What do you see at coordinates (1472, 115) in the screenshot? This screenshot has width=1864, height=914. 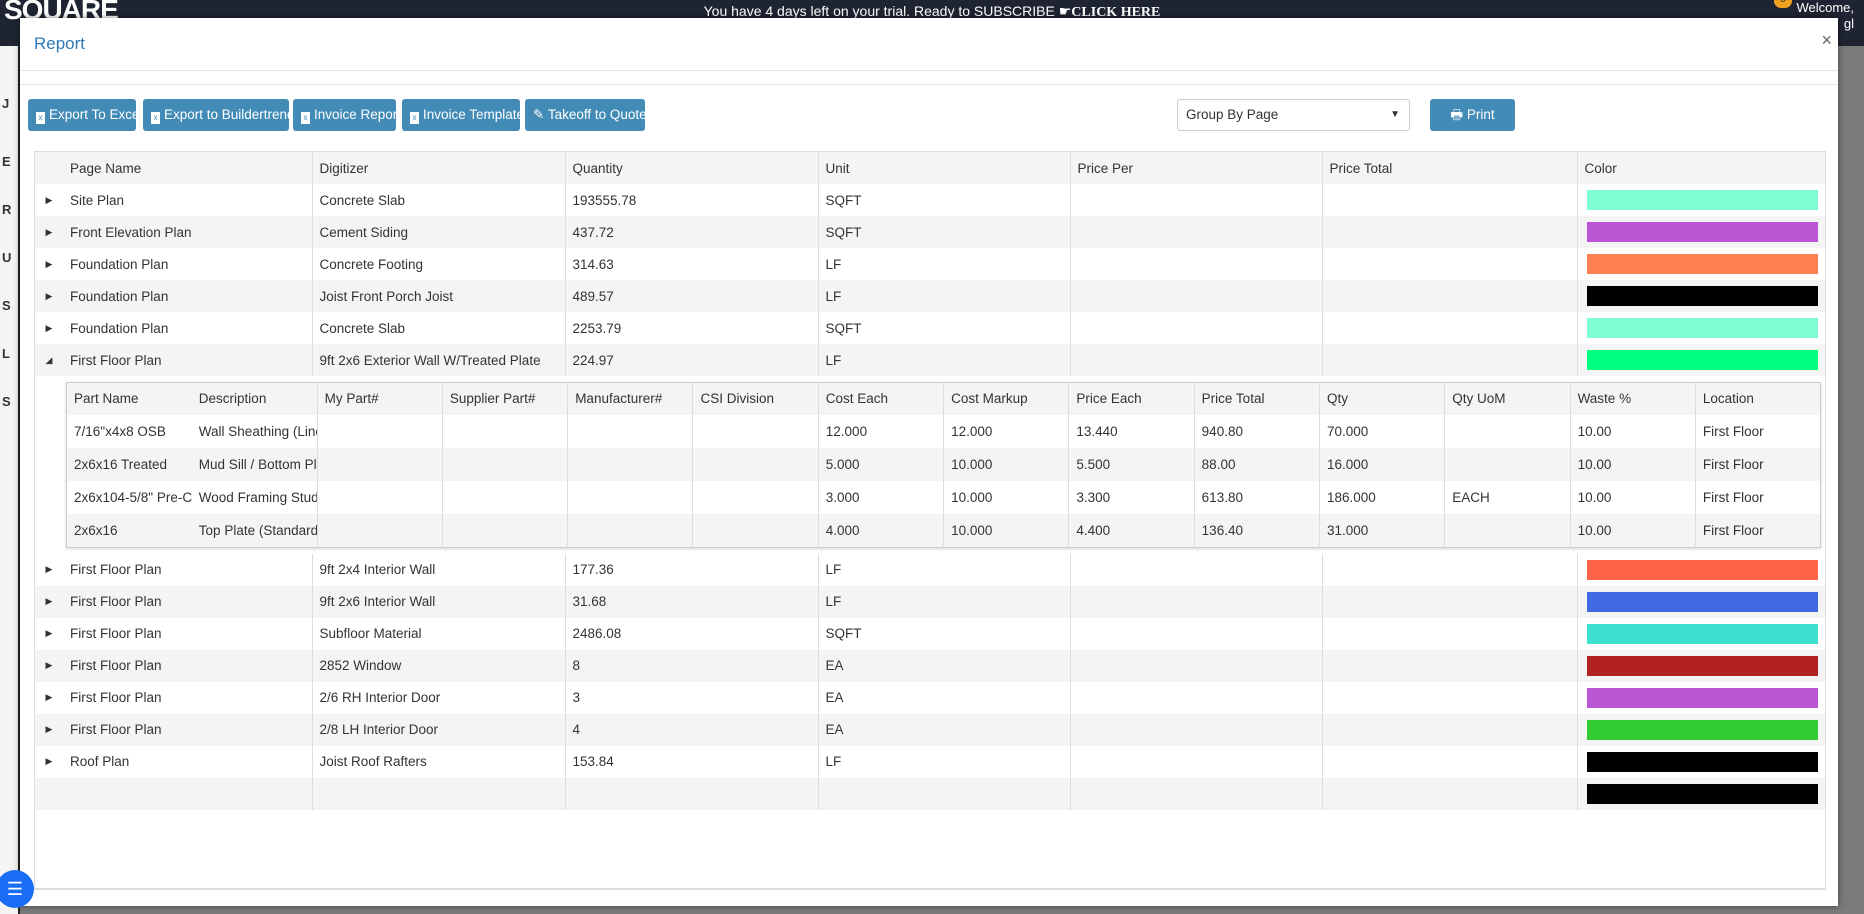 I see `print-button: 🖶 Print` at bounding box center [1472, 115].